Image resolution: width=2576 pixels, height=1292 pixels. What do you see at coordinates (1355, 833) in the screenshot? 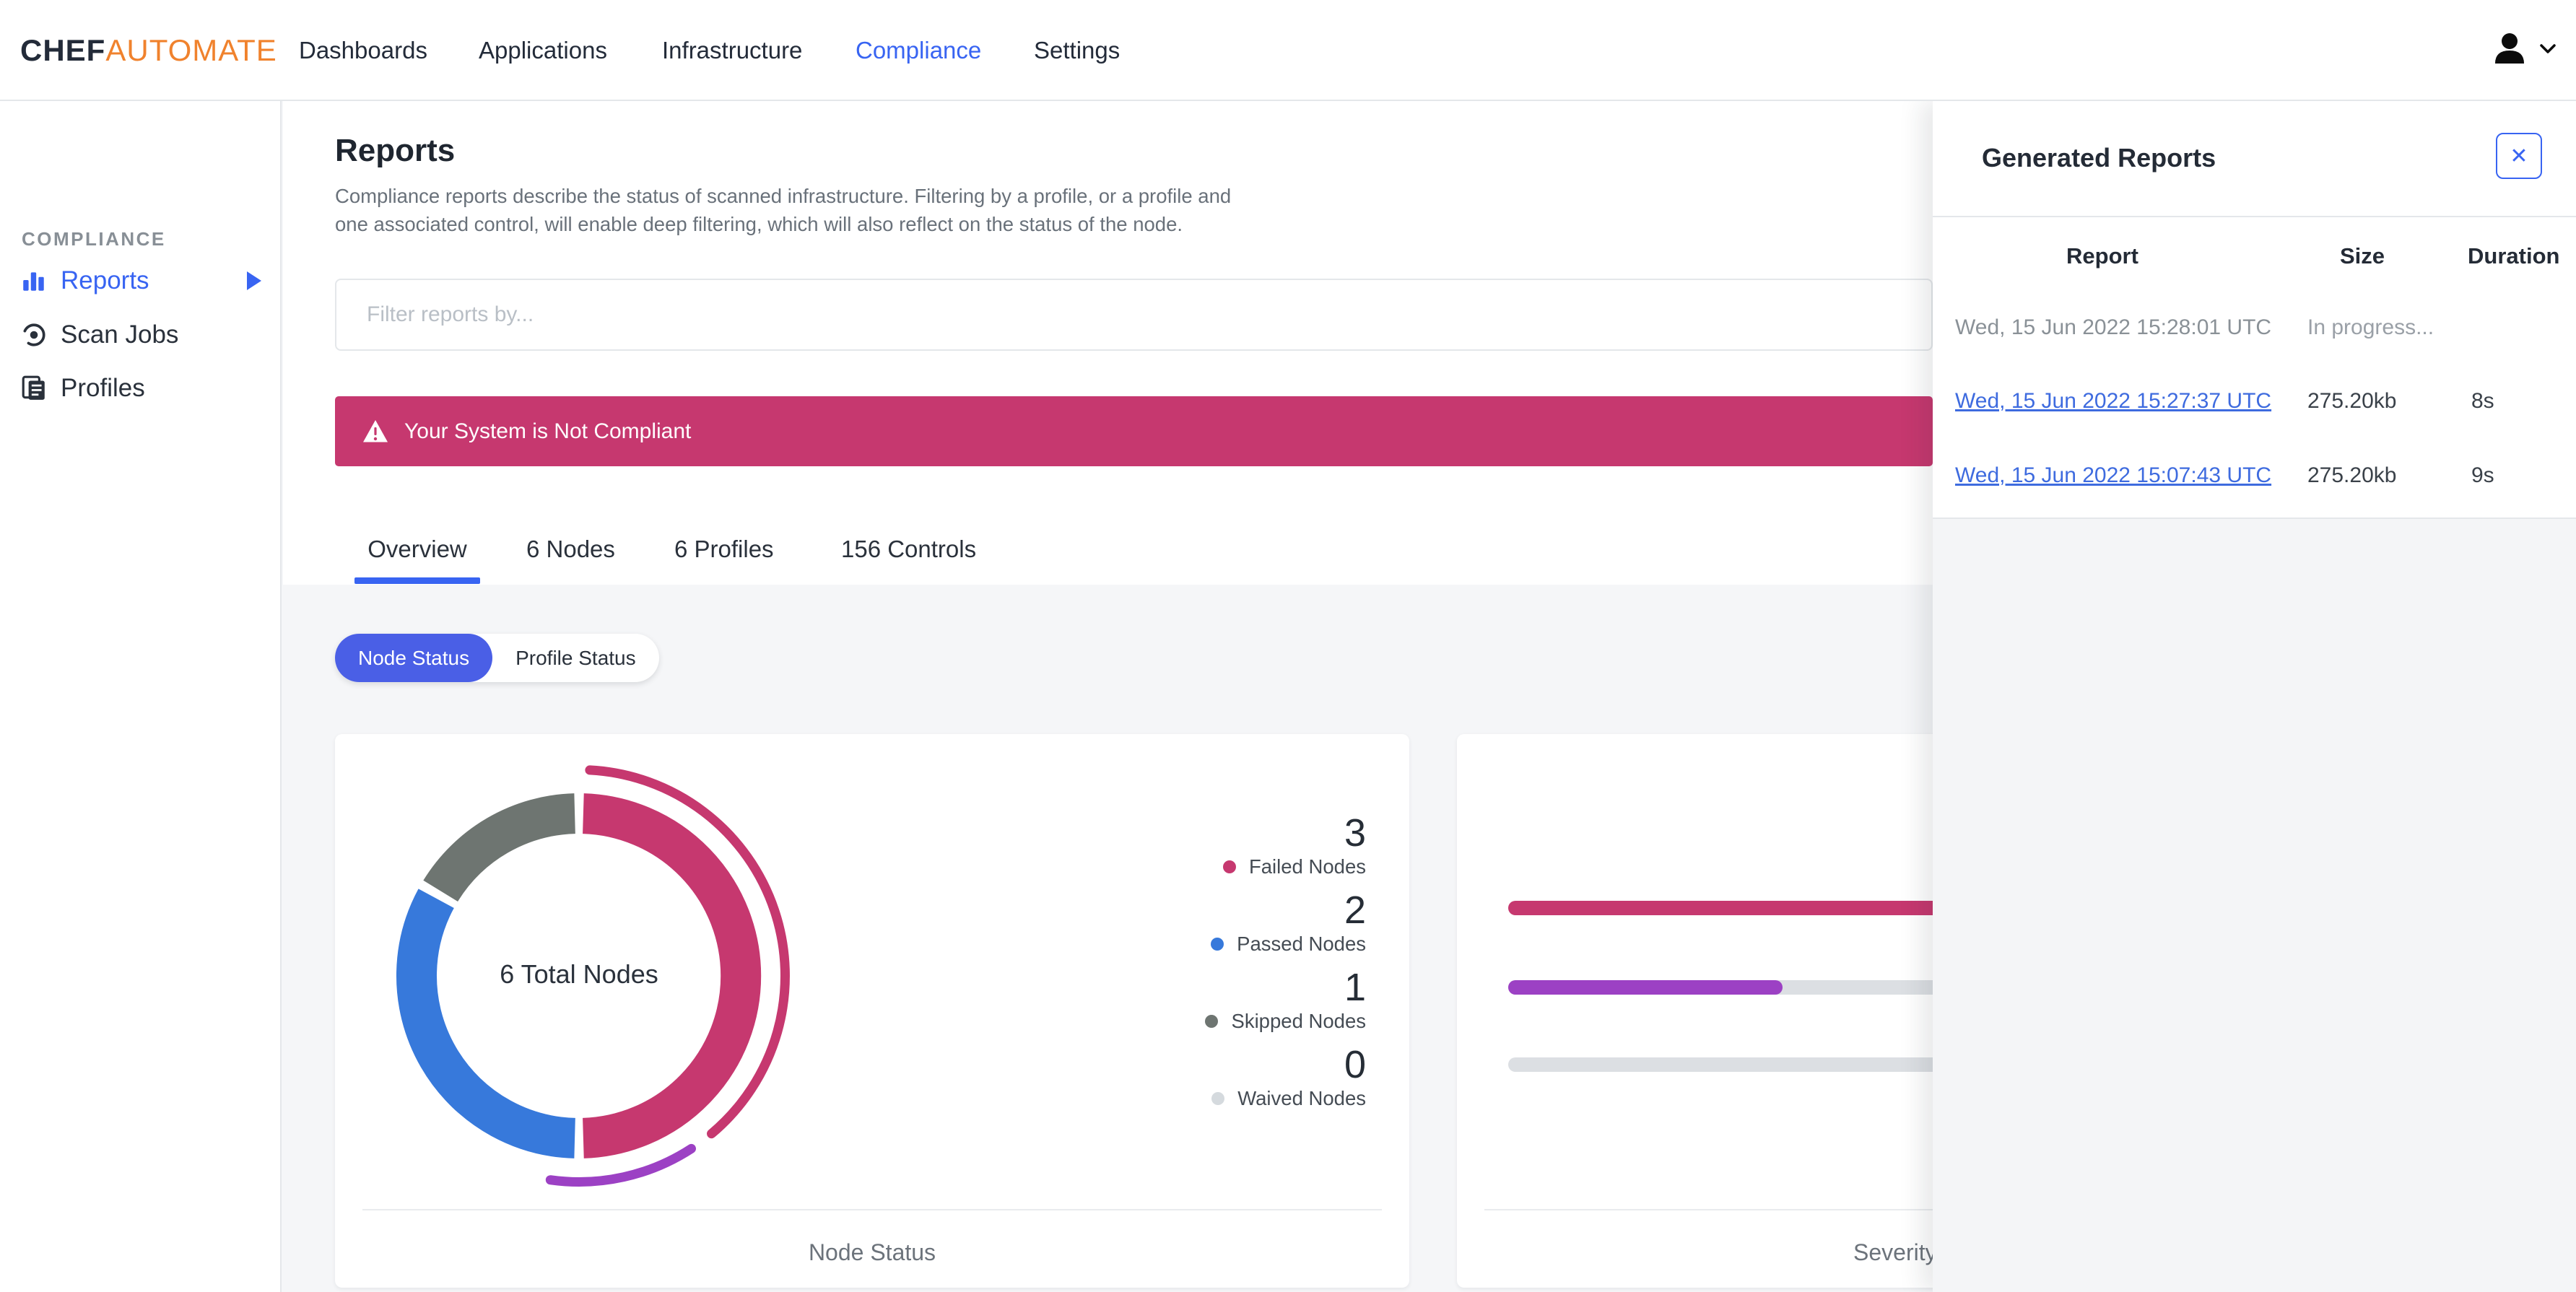
I see `failed-count: 3` at bounding box center [1355, 833].